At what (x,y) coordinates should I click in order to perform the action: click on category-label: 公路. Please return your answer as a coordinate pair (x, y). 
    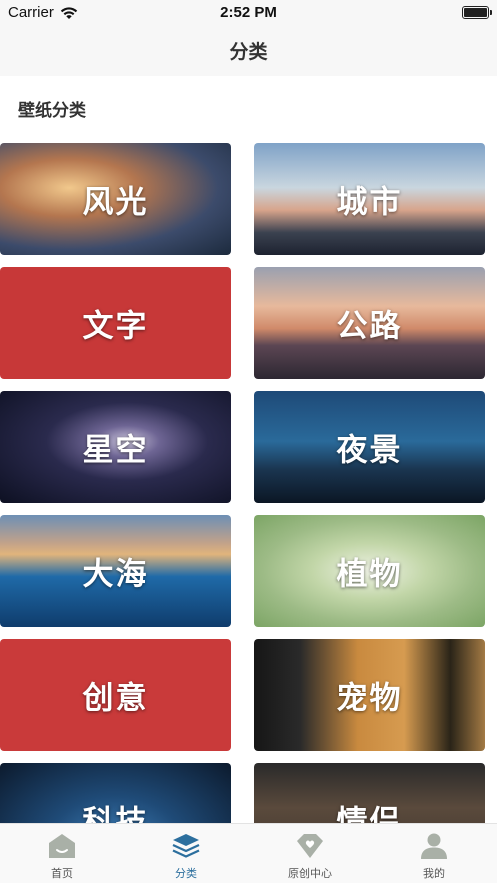
    Looking at the image, I should click on (369, 326).